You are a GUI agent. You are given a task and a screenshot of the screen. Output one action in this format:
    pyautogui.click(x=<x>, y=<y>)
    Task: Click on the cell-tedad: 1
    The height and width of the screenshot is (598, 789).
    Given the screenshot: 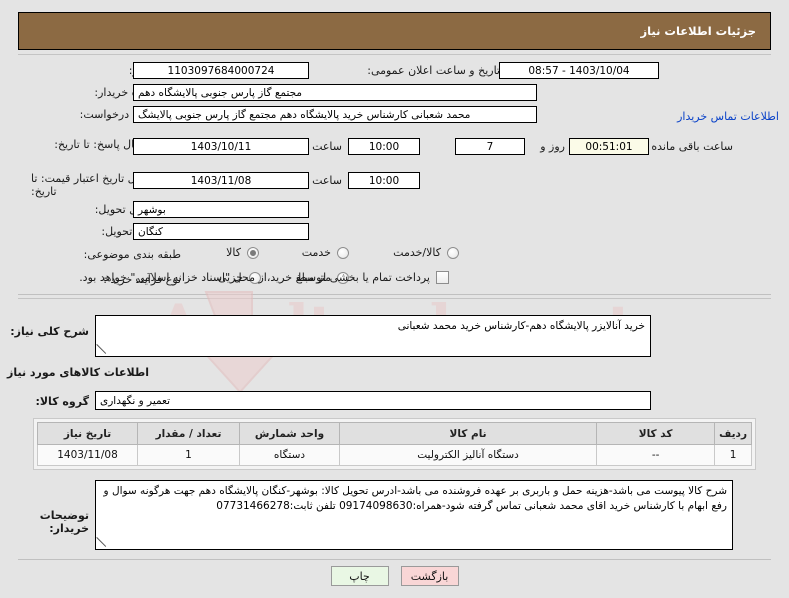 What is the action you would take?
    pyautogui.click(x=188, y=455)
    